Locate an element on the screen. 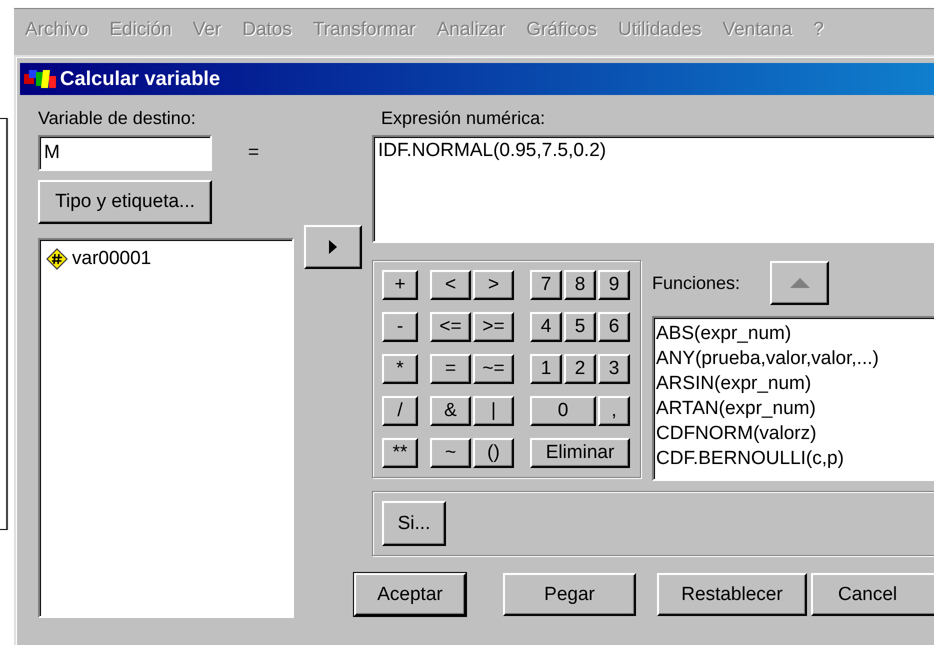  keypad-key: 7 is located at coordinates (546, 285).